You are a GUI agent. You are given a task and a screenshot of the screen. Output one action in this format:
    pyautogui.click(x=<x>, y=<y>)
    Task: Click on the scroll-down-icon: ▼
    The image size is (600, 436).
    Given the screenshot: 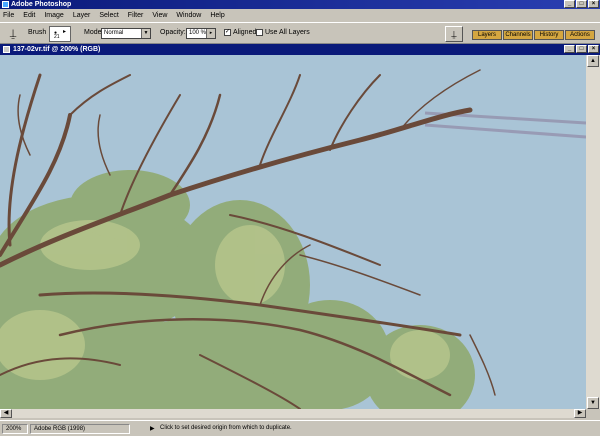 What is the action you would take?
    pyautogui.click(x=593, y=403)
    